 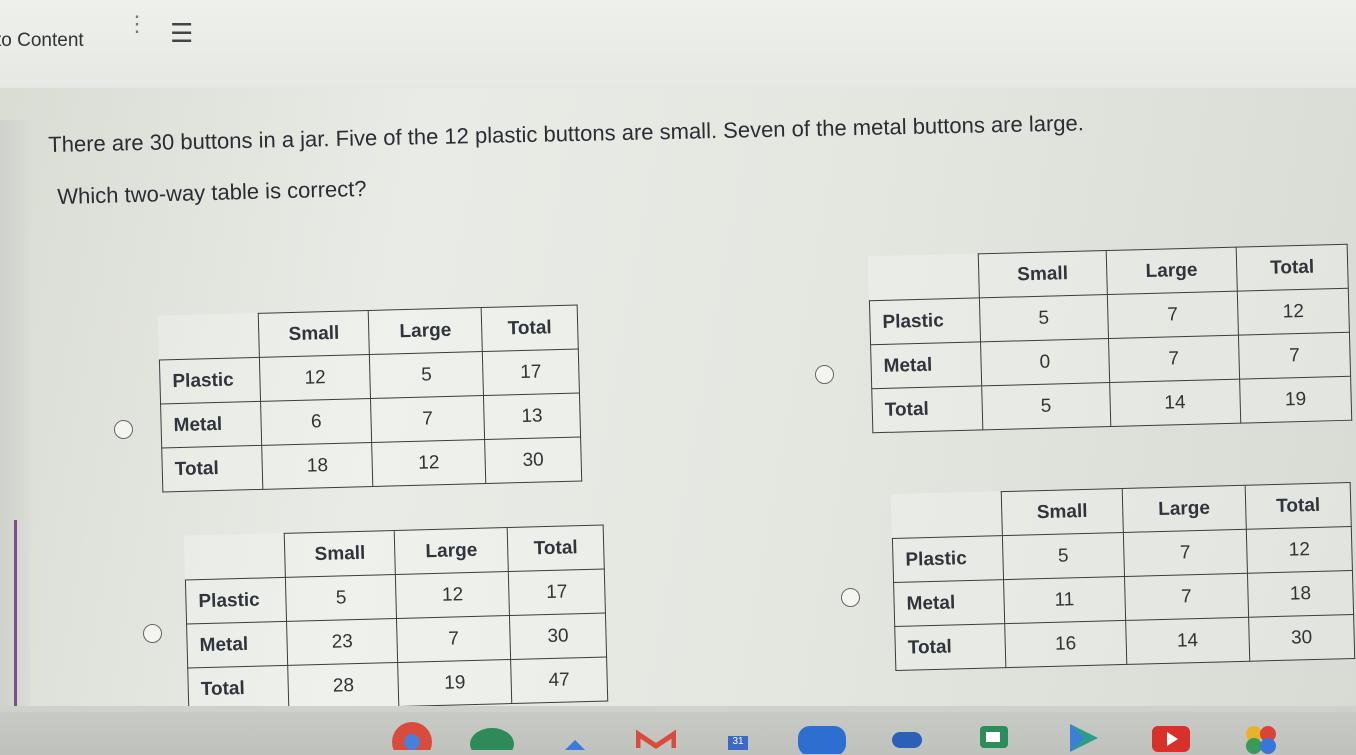 I want to click on files-icon, so click(x=822, y=737).